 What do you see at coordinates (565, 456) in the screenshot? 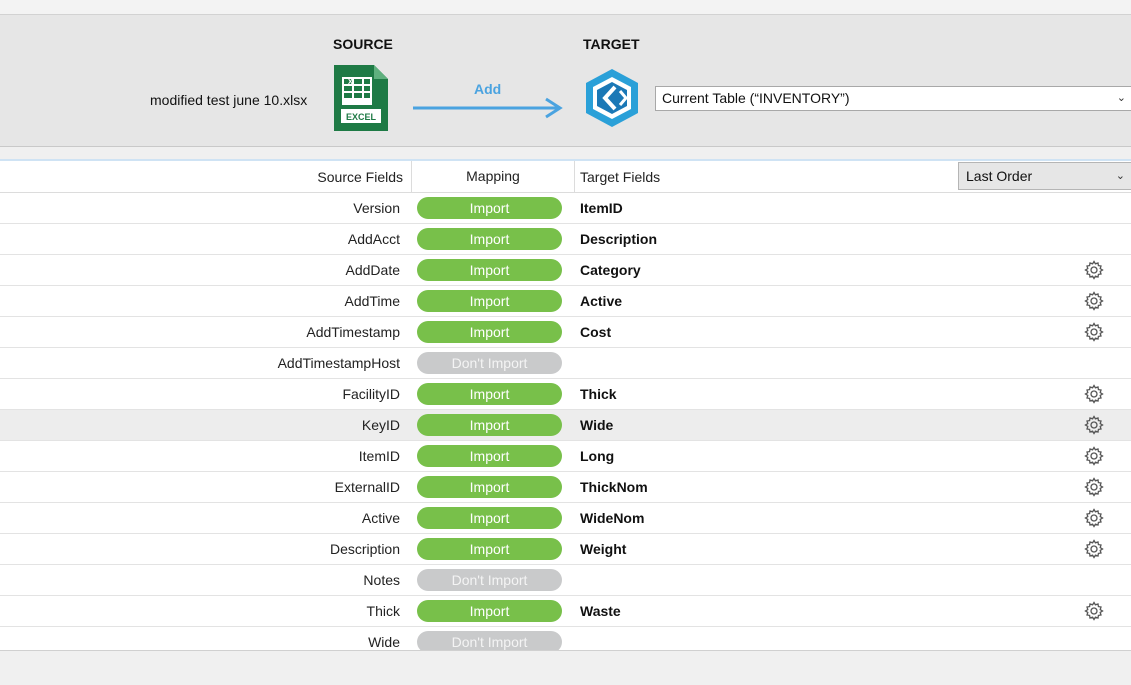
I see `table-row: ItemID Import Long` at bounding box center [565, 456].